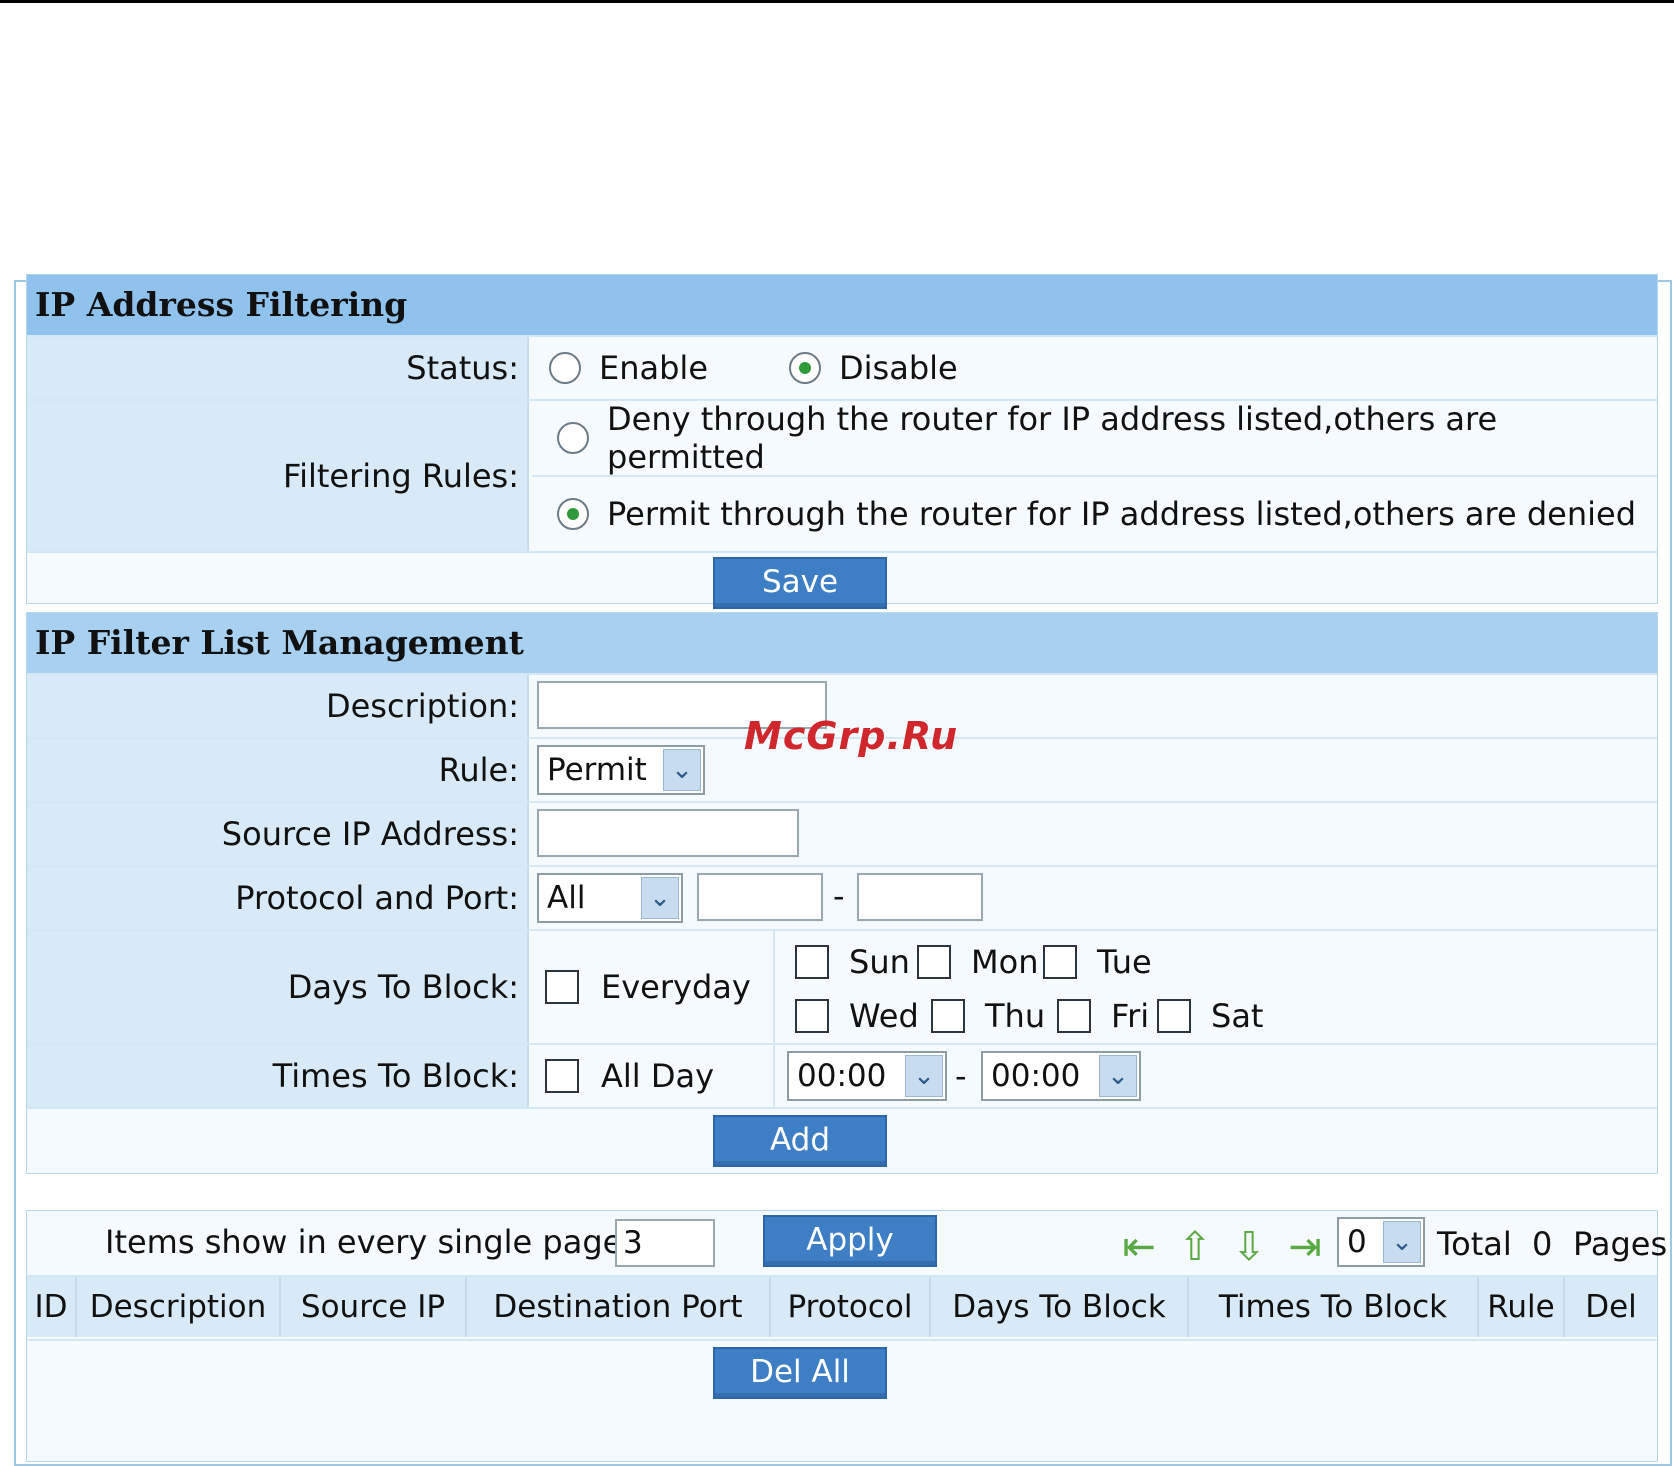 This screenshot has height=1466, width=1674. What do you see at coordinates (610, 898) in the screenshot?
I see `protocol-select: All ⌄` at bounding box center [610, 898].